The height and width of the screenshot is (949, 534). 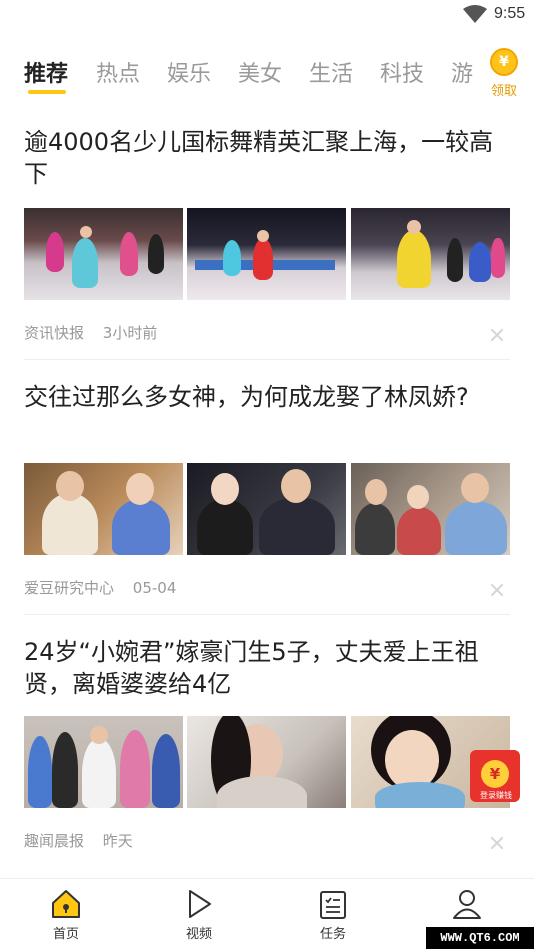 What do you see at coordinates (154, 588) in the screenshot?
I see `article-time: 05-04` at bounding box center [154, 588].